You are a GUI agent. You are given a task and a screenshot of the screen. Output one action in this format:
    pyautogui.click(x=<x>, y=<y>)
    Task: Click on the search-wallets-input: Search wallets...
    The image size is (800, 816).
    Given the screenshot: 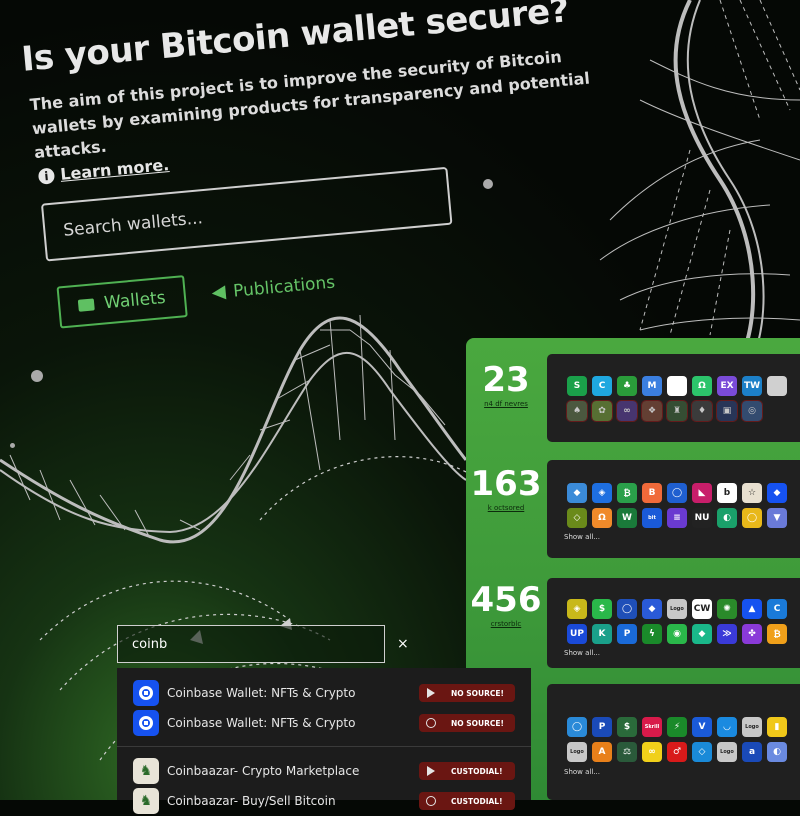 What is the action you would take?
    pyautogui.click(x=246, y=214)
    